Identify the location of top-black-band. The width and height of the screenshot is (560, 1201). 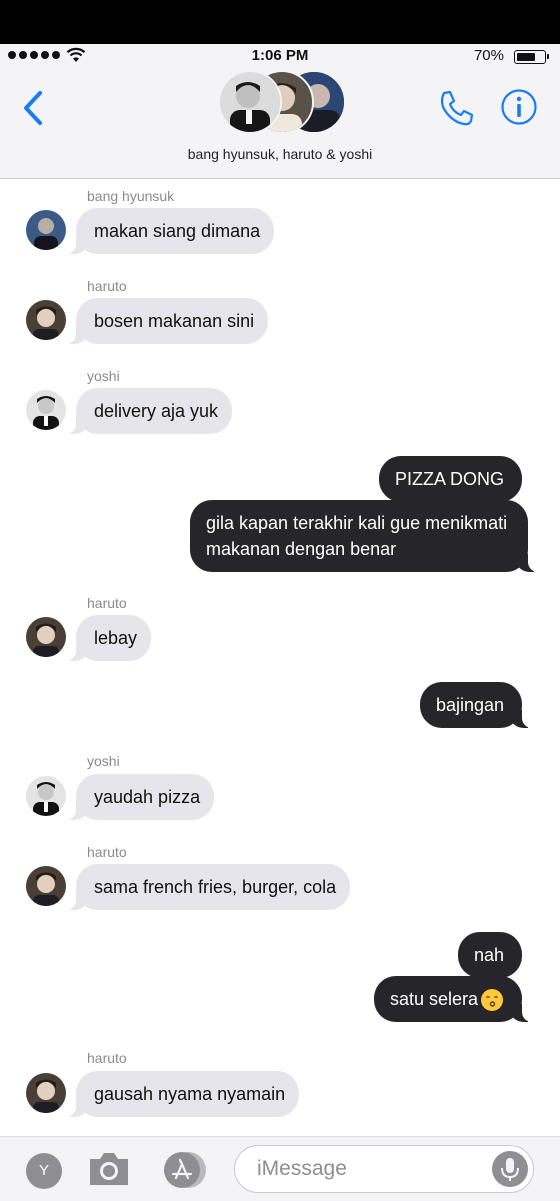
(280, 22).